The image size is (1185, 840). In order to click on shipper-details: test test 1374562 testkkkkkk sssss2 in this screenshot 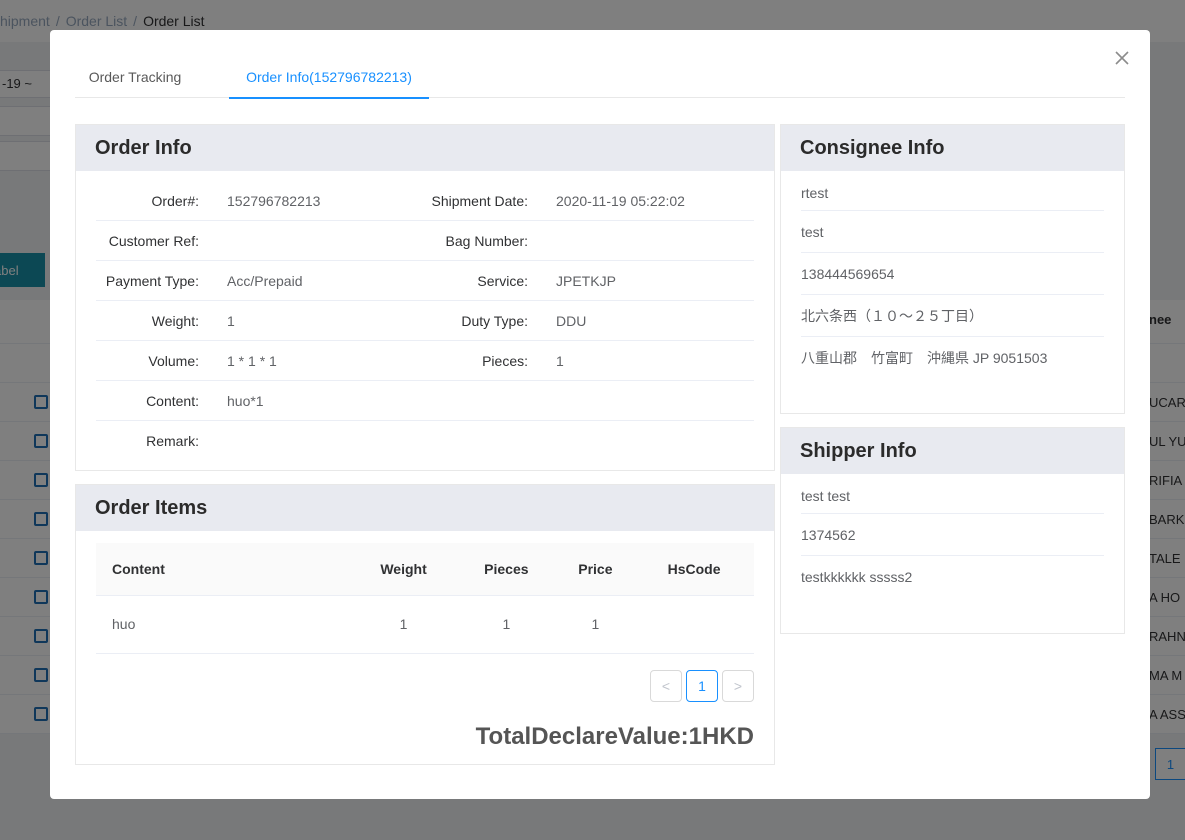, I will do `click(952, 536)`.